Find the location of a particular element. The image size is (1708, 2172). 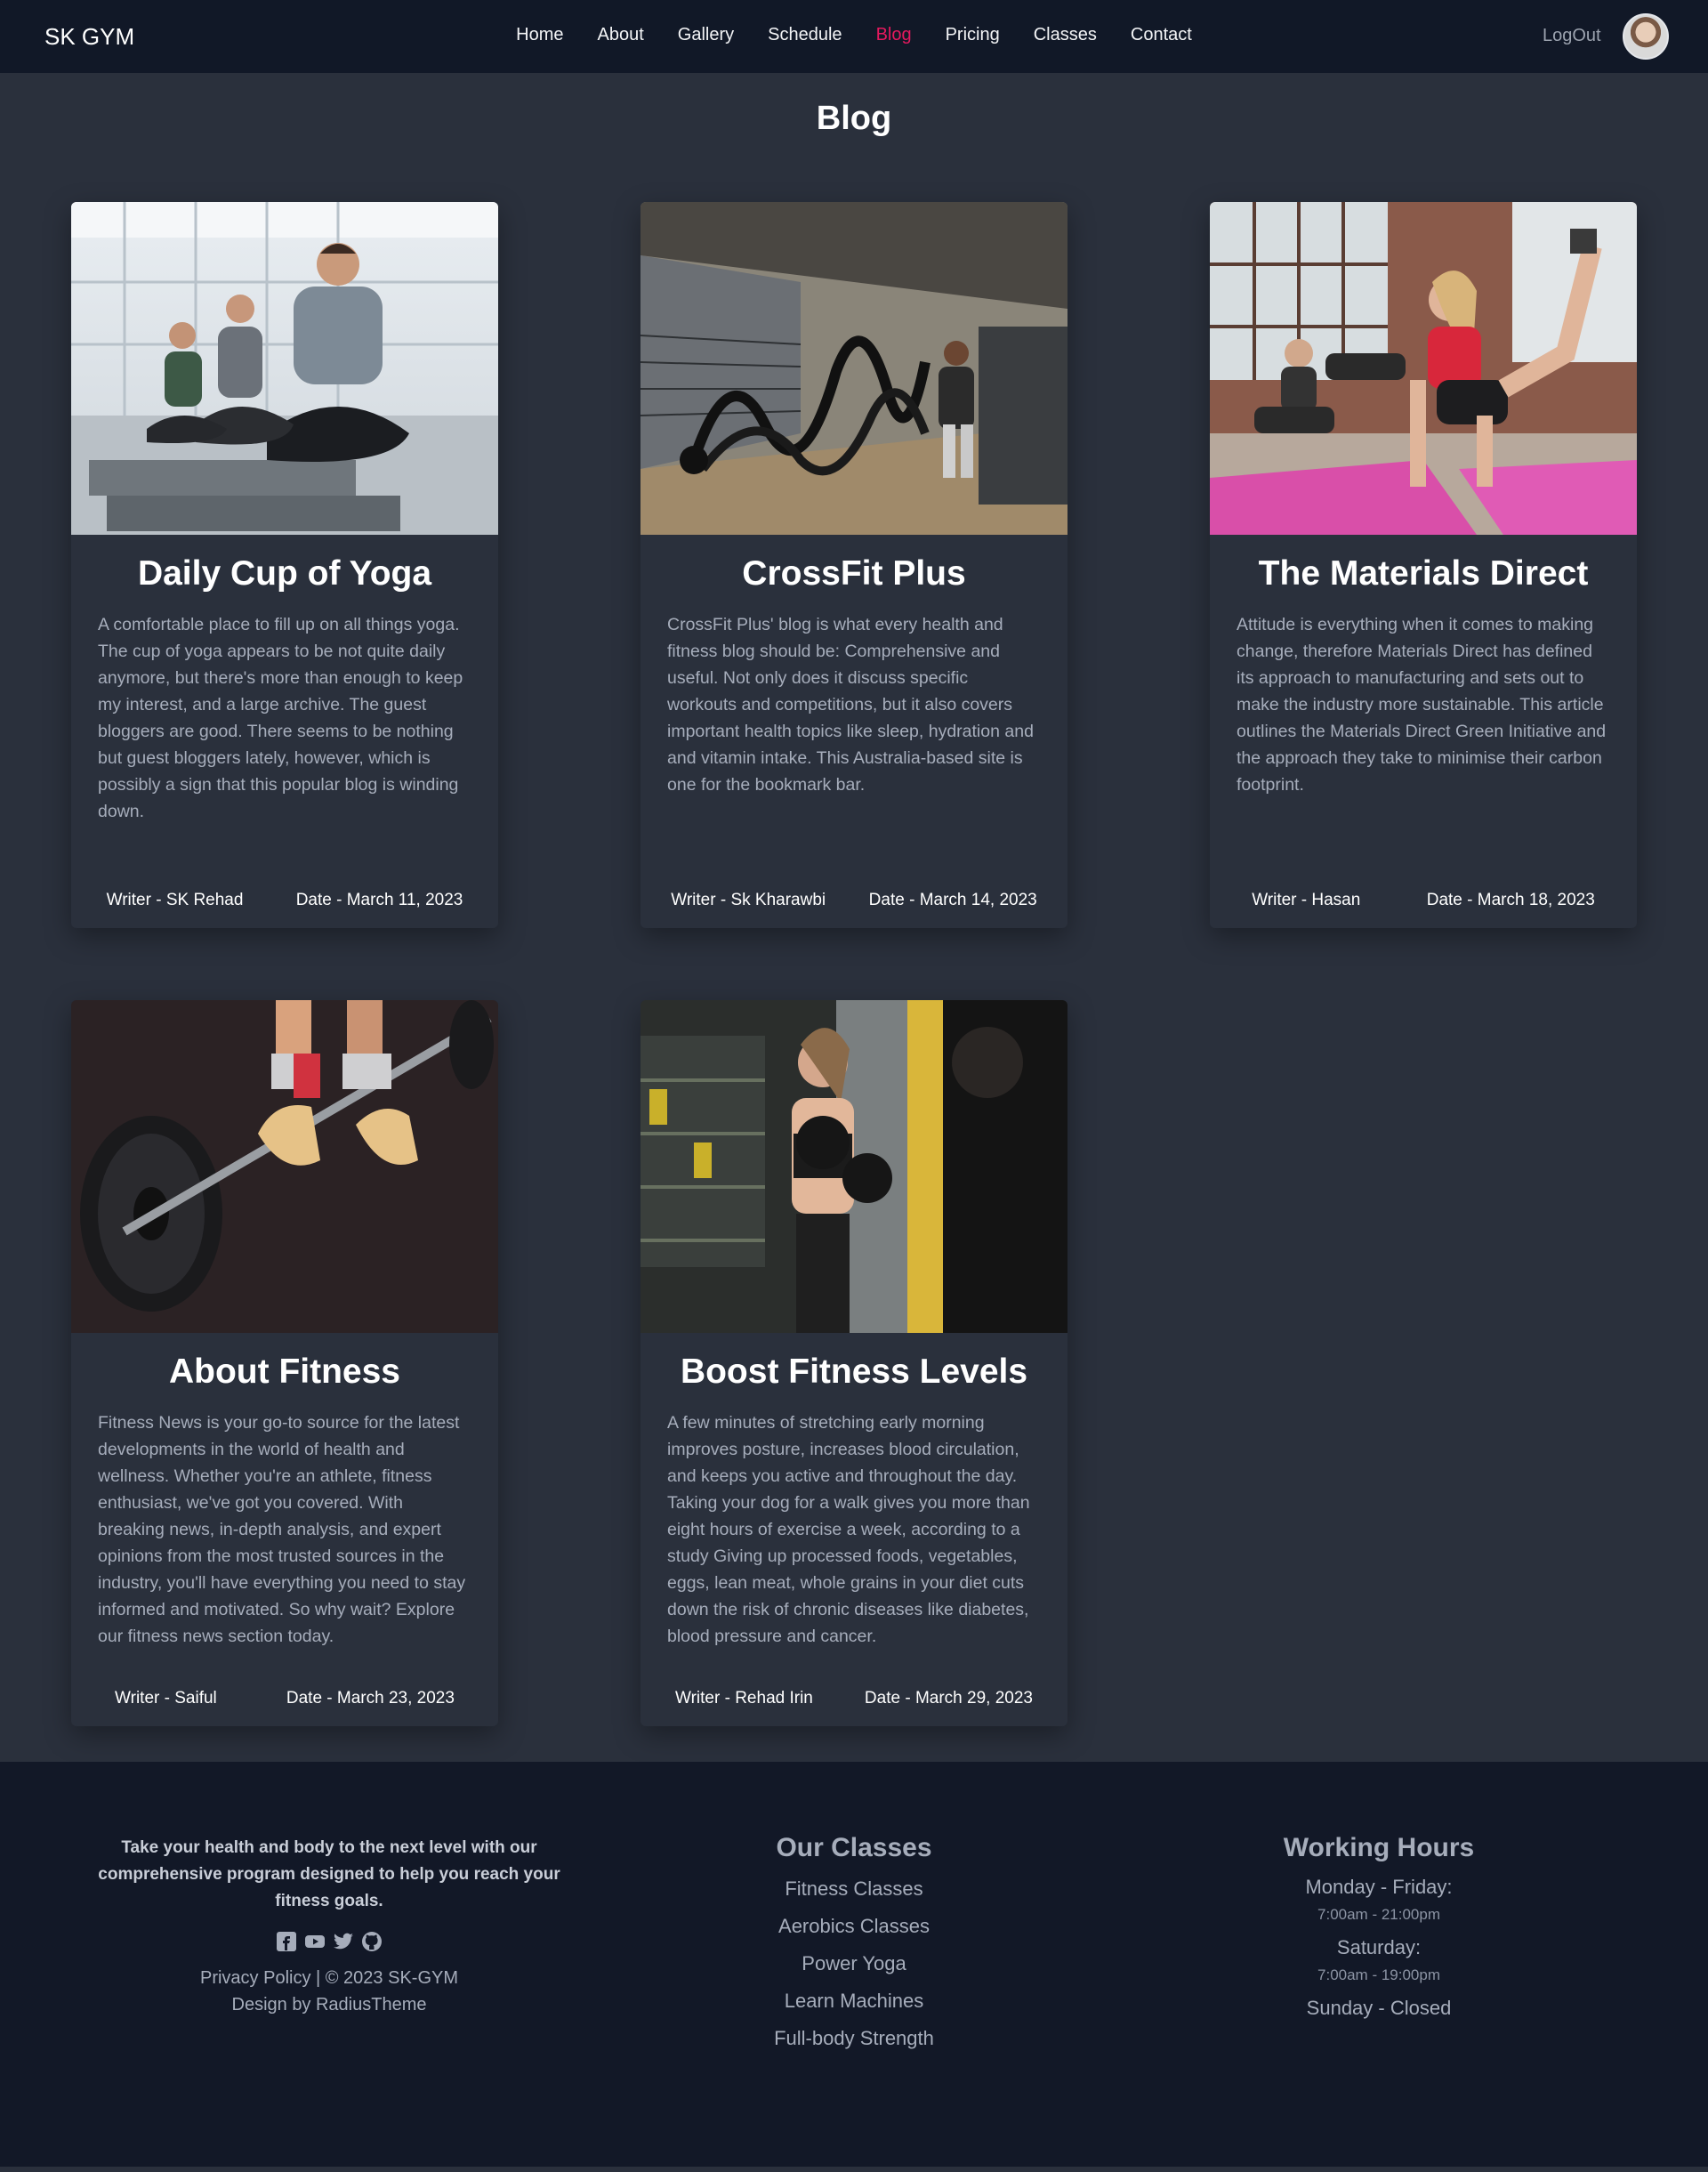

card-meta: Writer - SK Rehad Date - March 11, 2023 is located at coordinates (284, 900).